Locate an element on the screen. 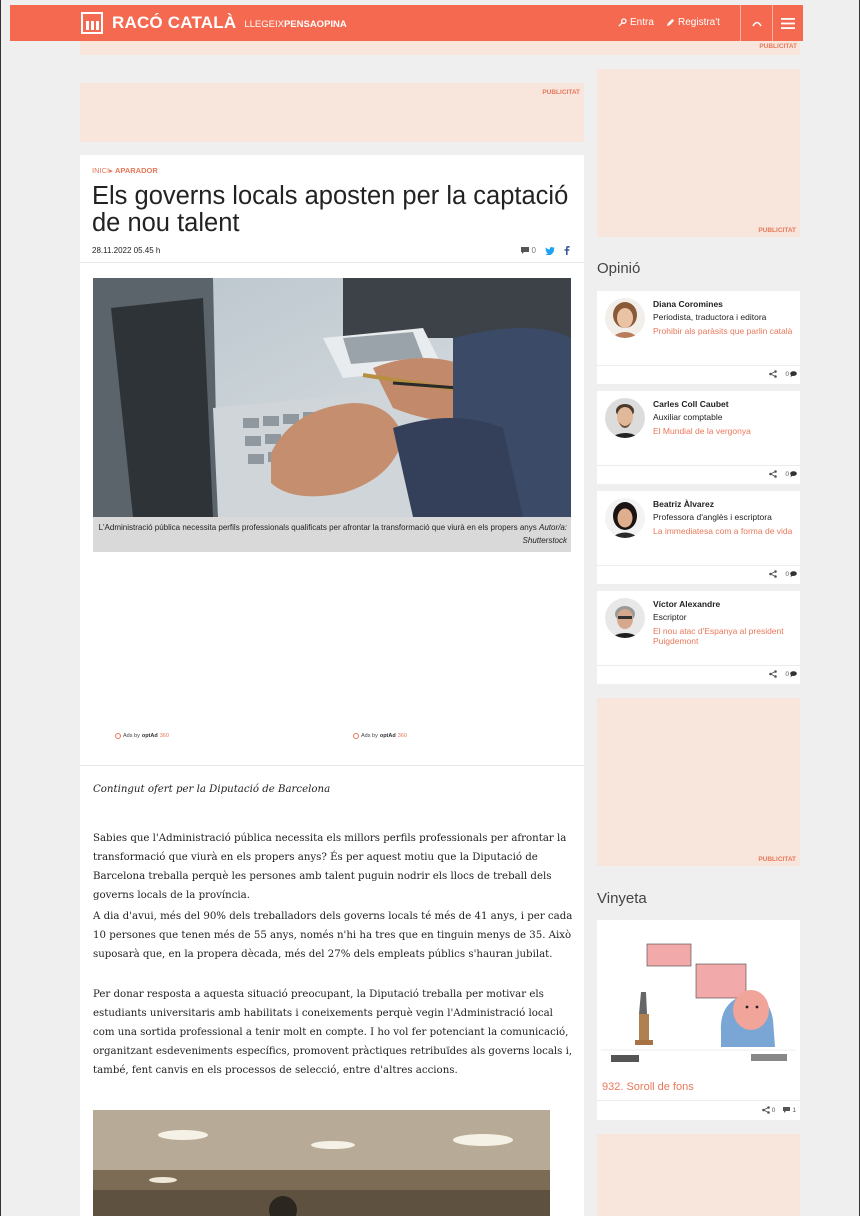  hamburger-menu-button is located at coordinates (788, 23).